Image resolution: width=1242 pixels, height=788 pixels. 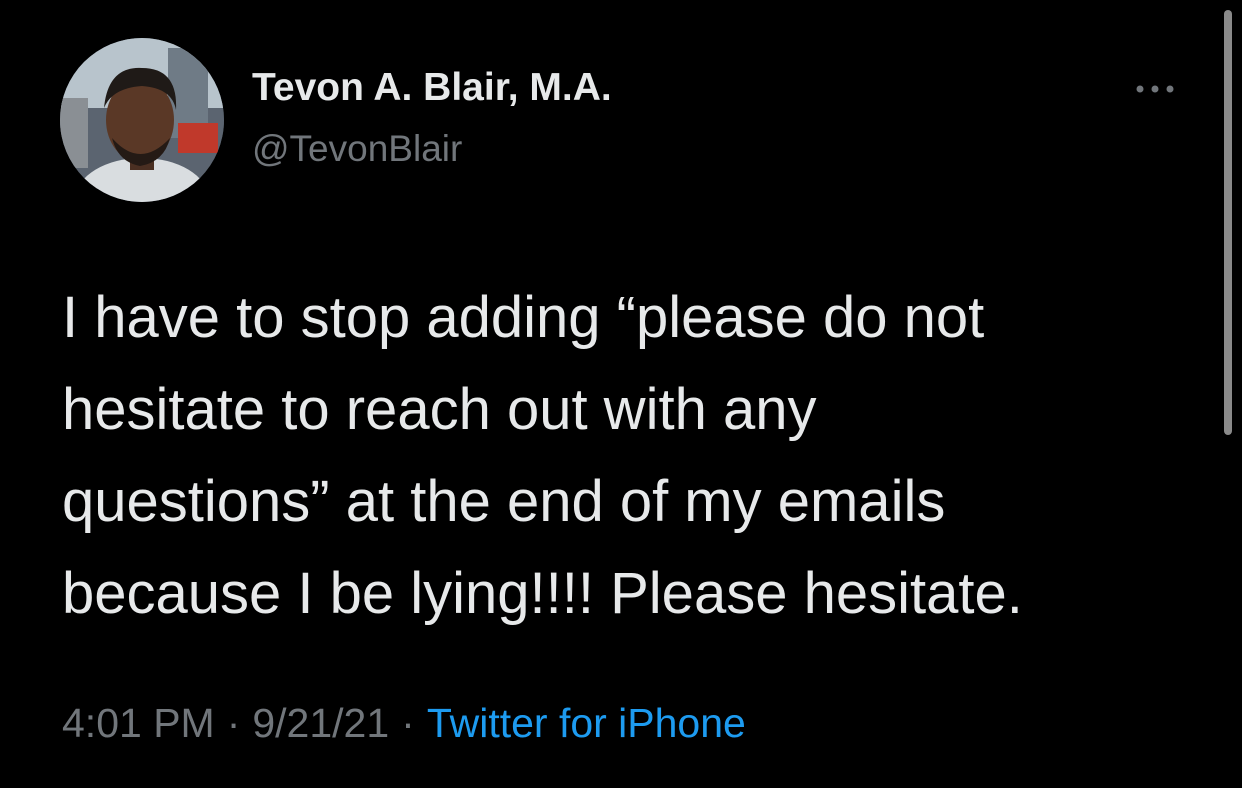 What do you see at coordinates (504, 501) in the screenshot?
I see `tweet-text-line: questions” at the end of my emails` at bounding box center [504, 501].